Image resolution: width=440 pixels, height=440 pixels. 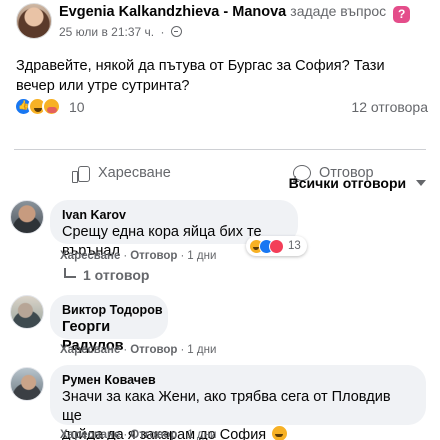 What do you see at coordinates (34, 21) in the screenshot?
I see `author-avatar` at bounding box center [34, 21].